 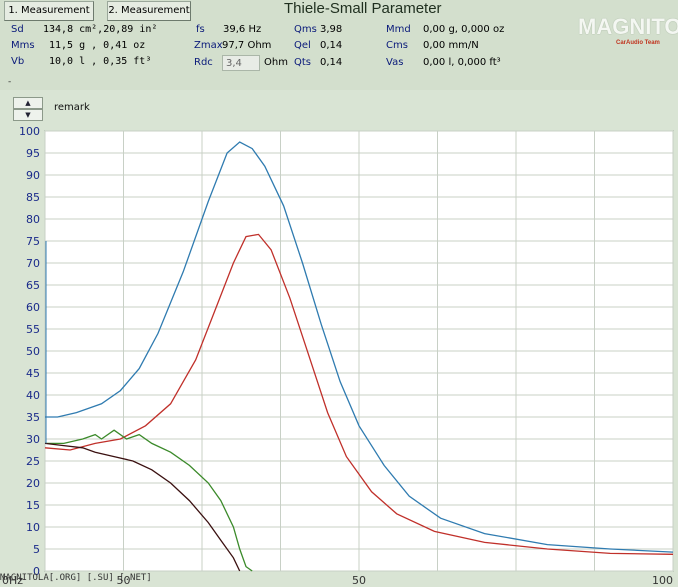 What do you see at coordinates (33, 417) in the screenshot?
I see `y-tick-label: 35` at bounding box center [33, 417].